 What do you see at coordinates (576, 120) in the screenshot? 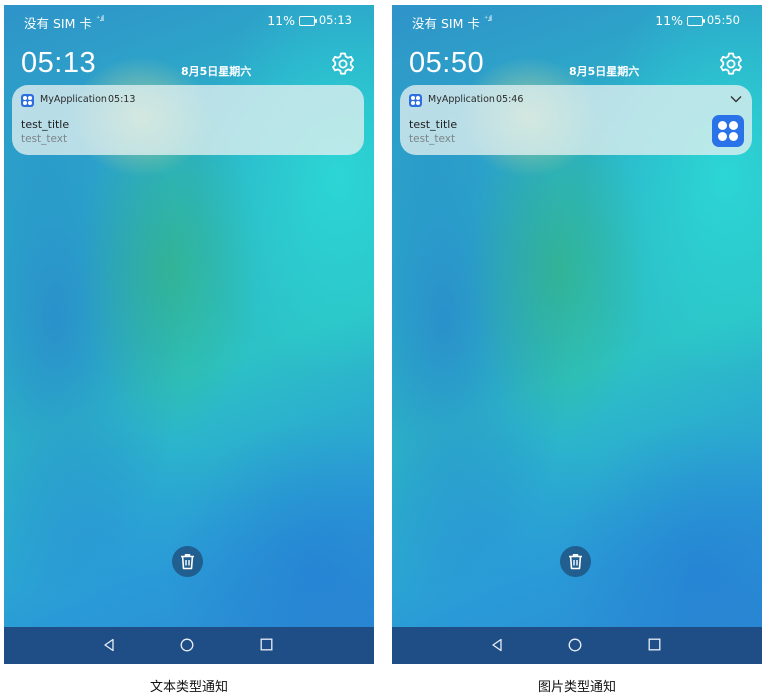
I see `notification-card: MyApplication 05:46 test_title test_text` at bounding box center [576, 120].